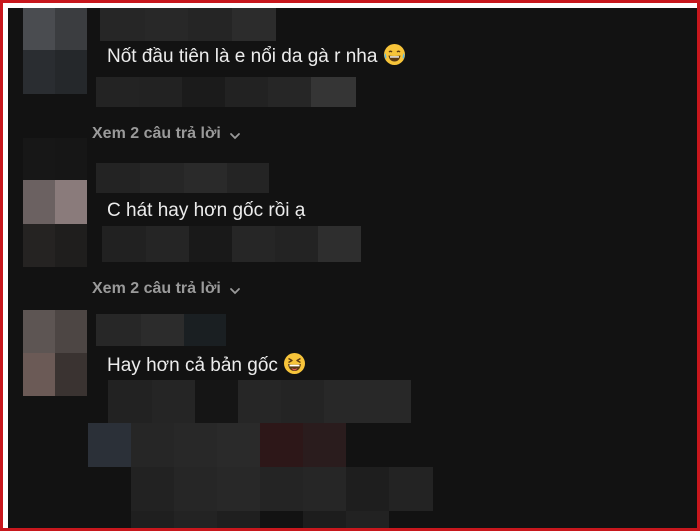 Image resolution: width=700 pixels, height=531 pixels. Describe the element at coordinates (206, 210) in the screenshot. I see `comment-text: C hát hay hơn gốc rồi ạ` at that location.